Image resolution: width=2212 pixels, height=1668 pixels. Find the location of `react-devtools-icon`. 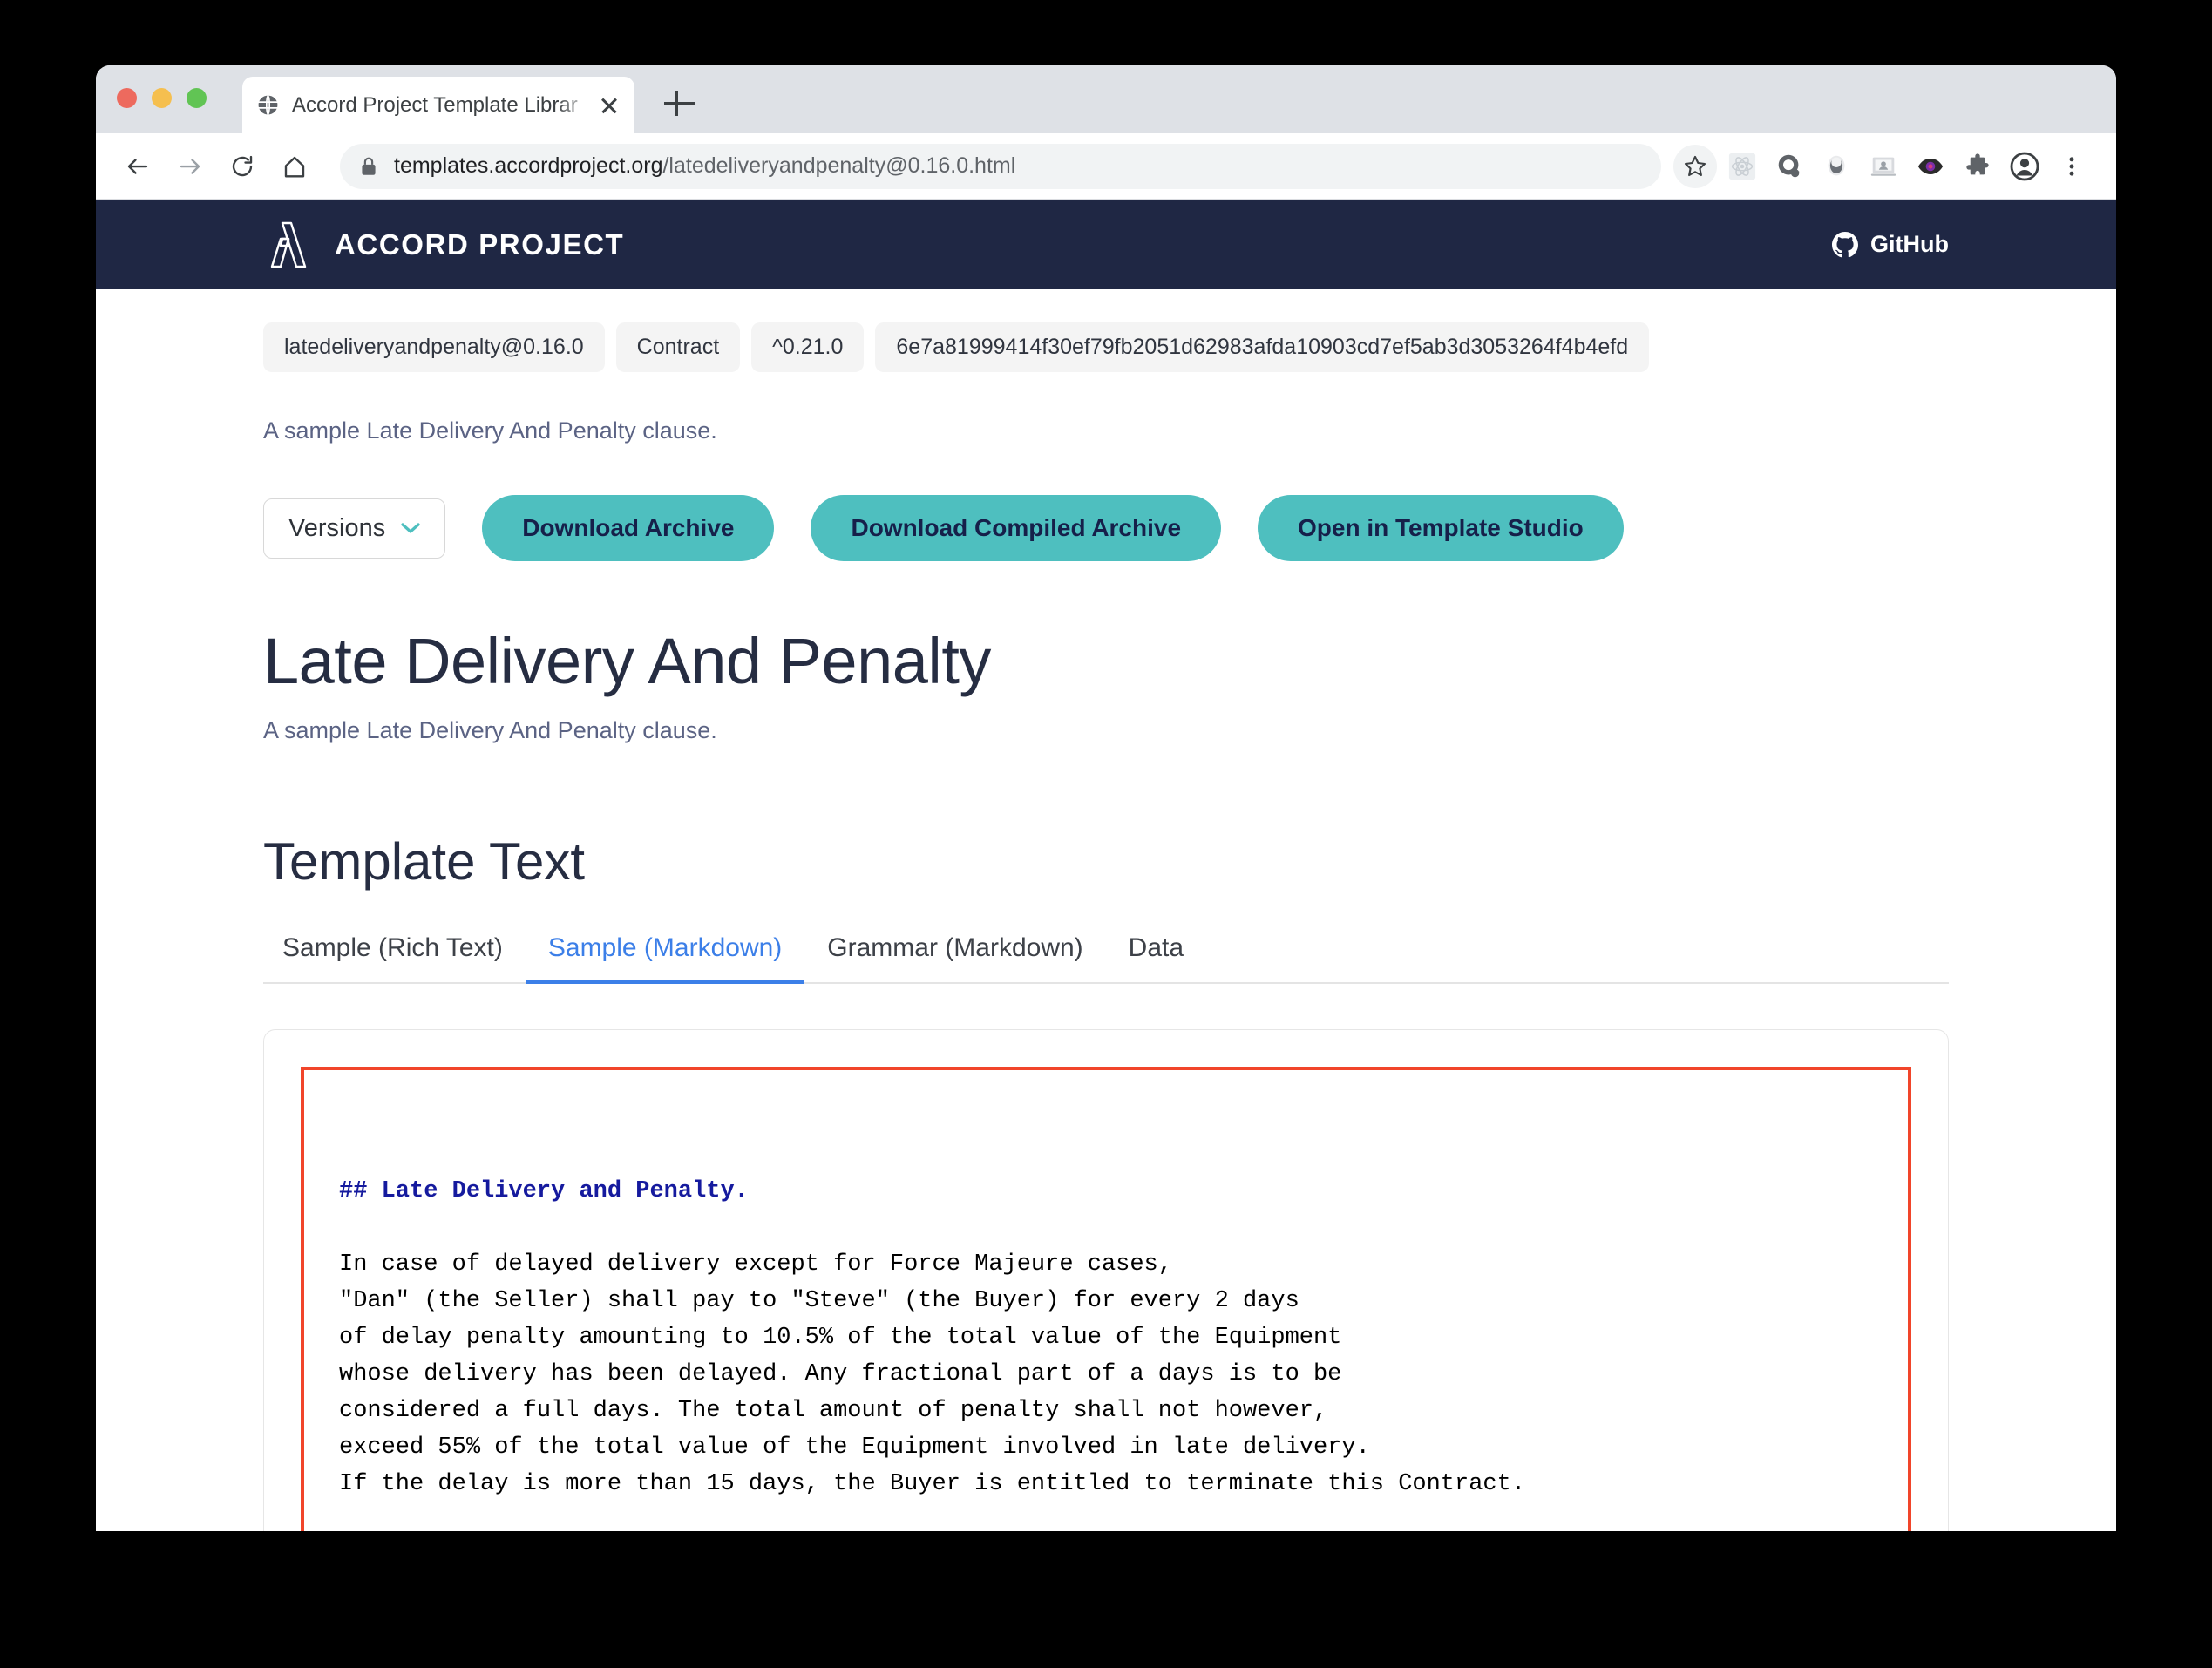

react-devtools-icon is located at coordinates (1742, 166).